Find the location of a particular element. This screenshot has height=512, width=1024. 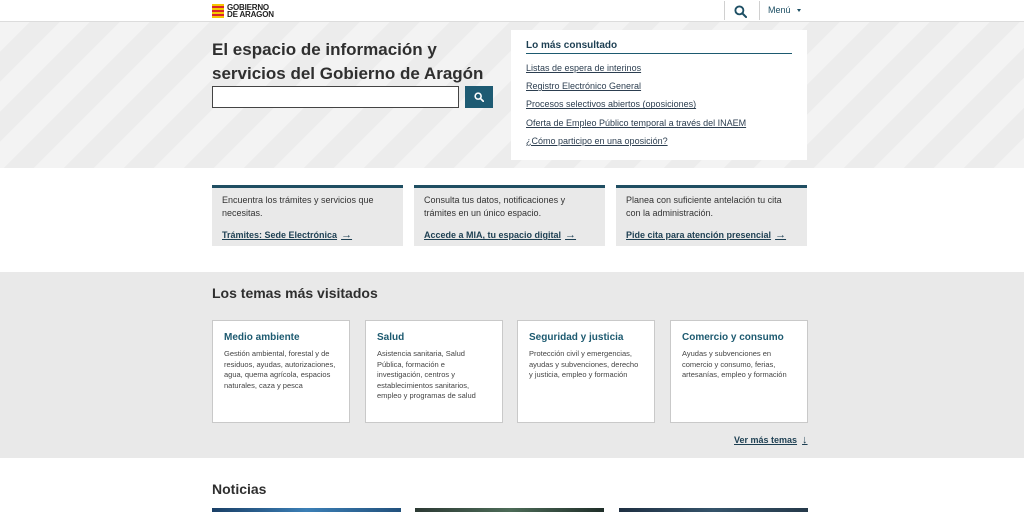

topic-title: Seguridad y justicia is located at coordinates (576, 337).